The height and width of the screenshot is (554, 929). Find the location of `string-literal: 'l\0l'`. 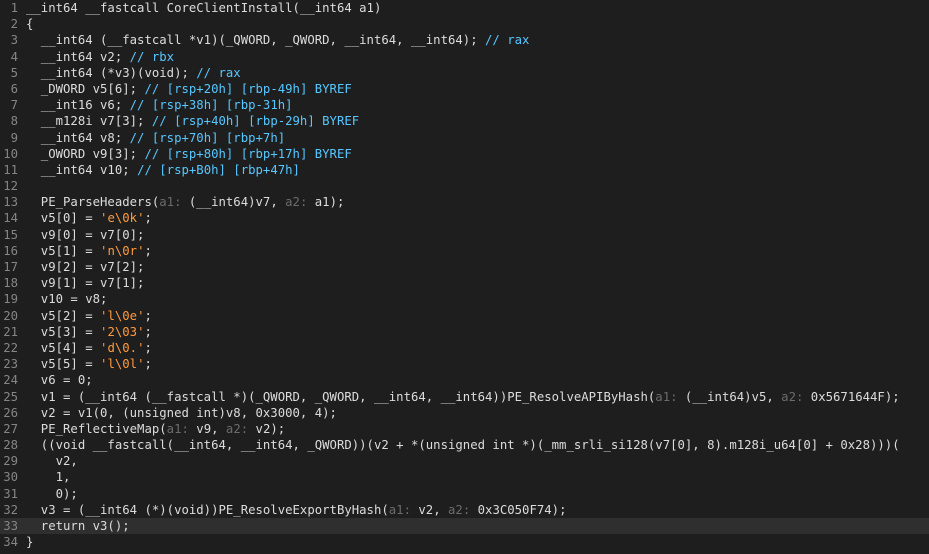

string-literal: 'l\0l' is located at coordinates (122, 364).